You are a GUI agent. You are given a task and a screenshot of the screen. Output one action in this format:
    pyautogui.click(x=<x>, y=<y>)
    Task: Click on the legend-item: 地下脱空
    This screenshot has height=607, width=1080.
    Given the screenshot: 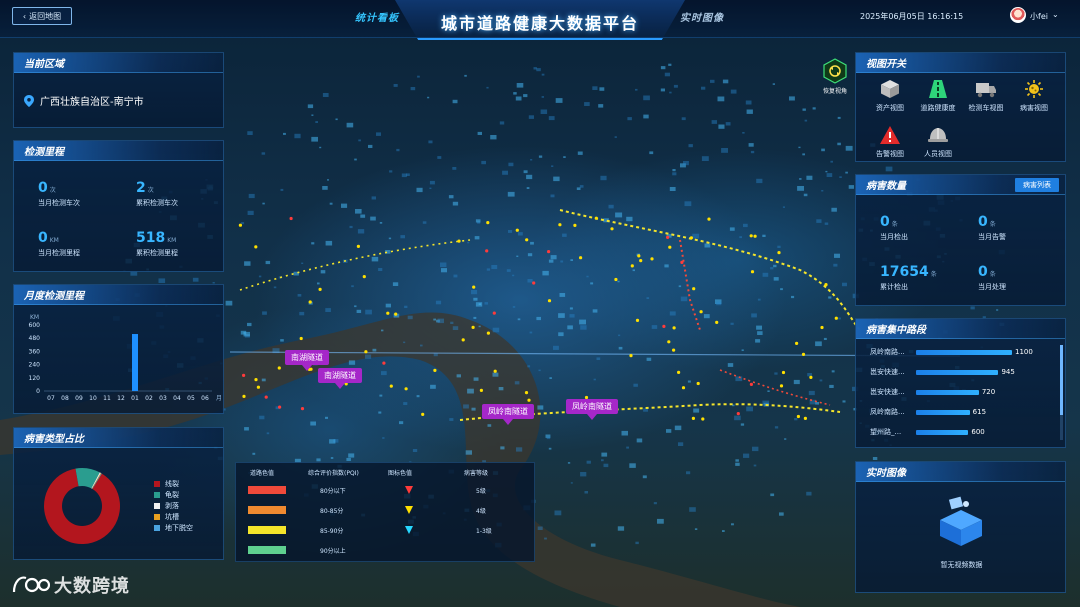 What is the action you would take?
    pyautogui.click(x=173, y=527)
    